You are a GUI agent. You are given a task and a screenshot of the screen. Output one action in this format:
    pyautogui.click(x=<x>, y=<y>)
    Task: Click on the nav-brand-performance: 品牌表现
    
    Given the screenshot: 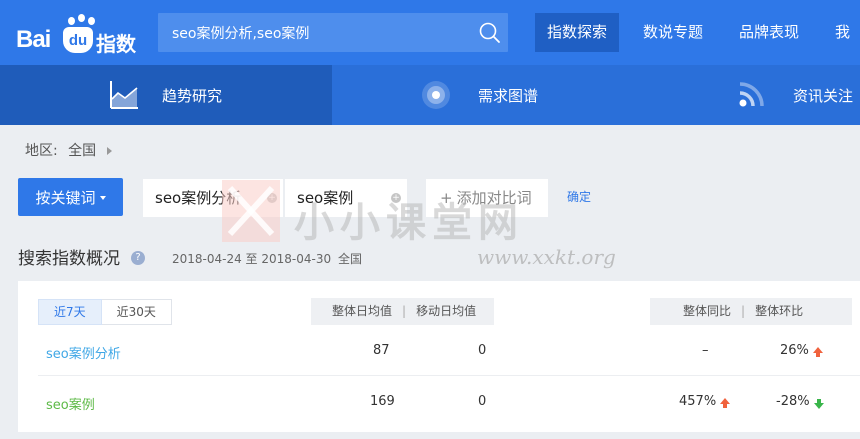 What is the action you would take?
    pyautogui.click(x=769, y=32)
    